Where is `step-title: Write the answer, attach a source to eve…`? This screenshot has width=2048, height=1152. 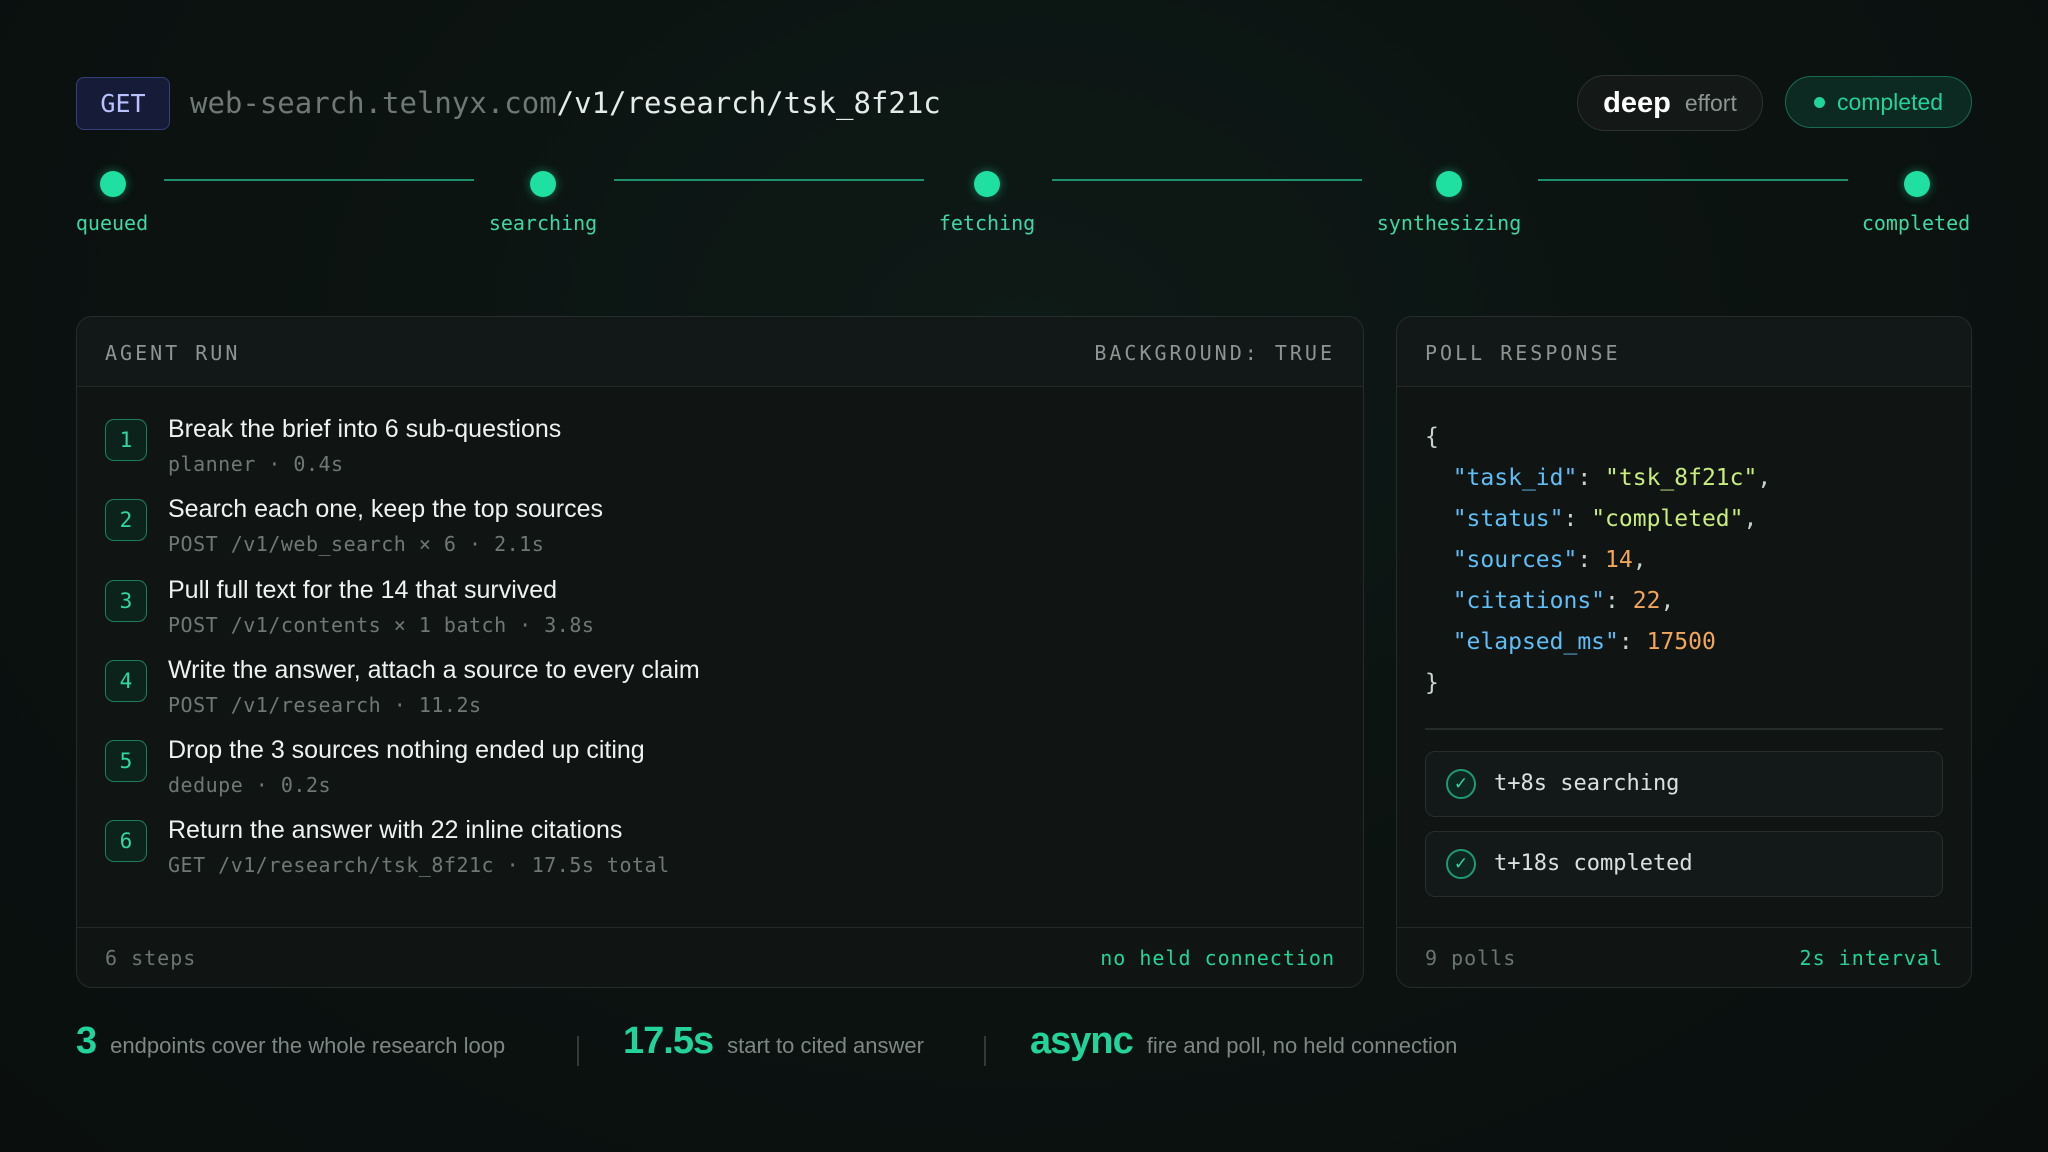
step-title: Write the answer, attach a source to eve… is located at coordinates (434, 670).